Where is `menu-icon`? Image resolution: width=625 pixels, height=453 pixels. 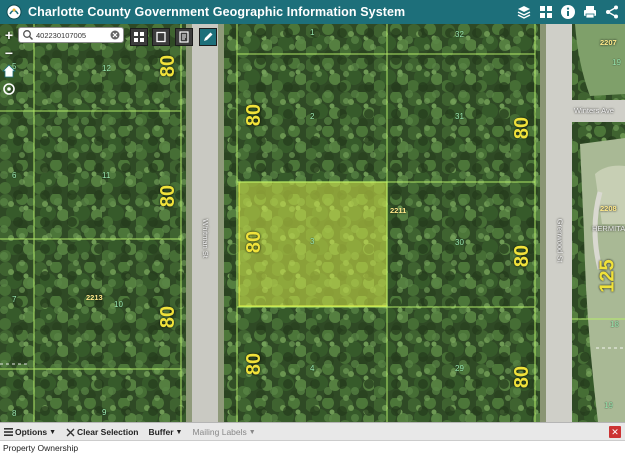 menu-icon is located at coordinates (8, 432).